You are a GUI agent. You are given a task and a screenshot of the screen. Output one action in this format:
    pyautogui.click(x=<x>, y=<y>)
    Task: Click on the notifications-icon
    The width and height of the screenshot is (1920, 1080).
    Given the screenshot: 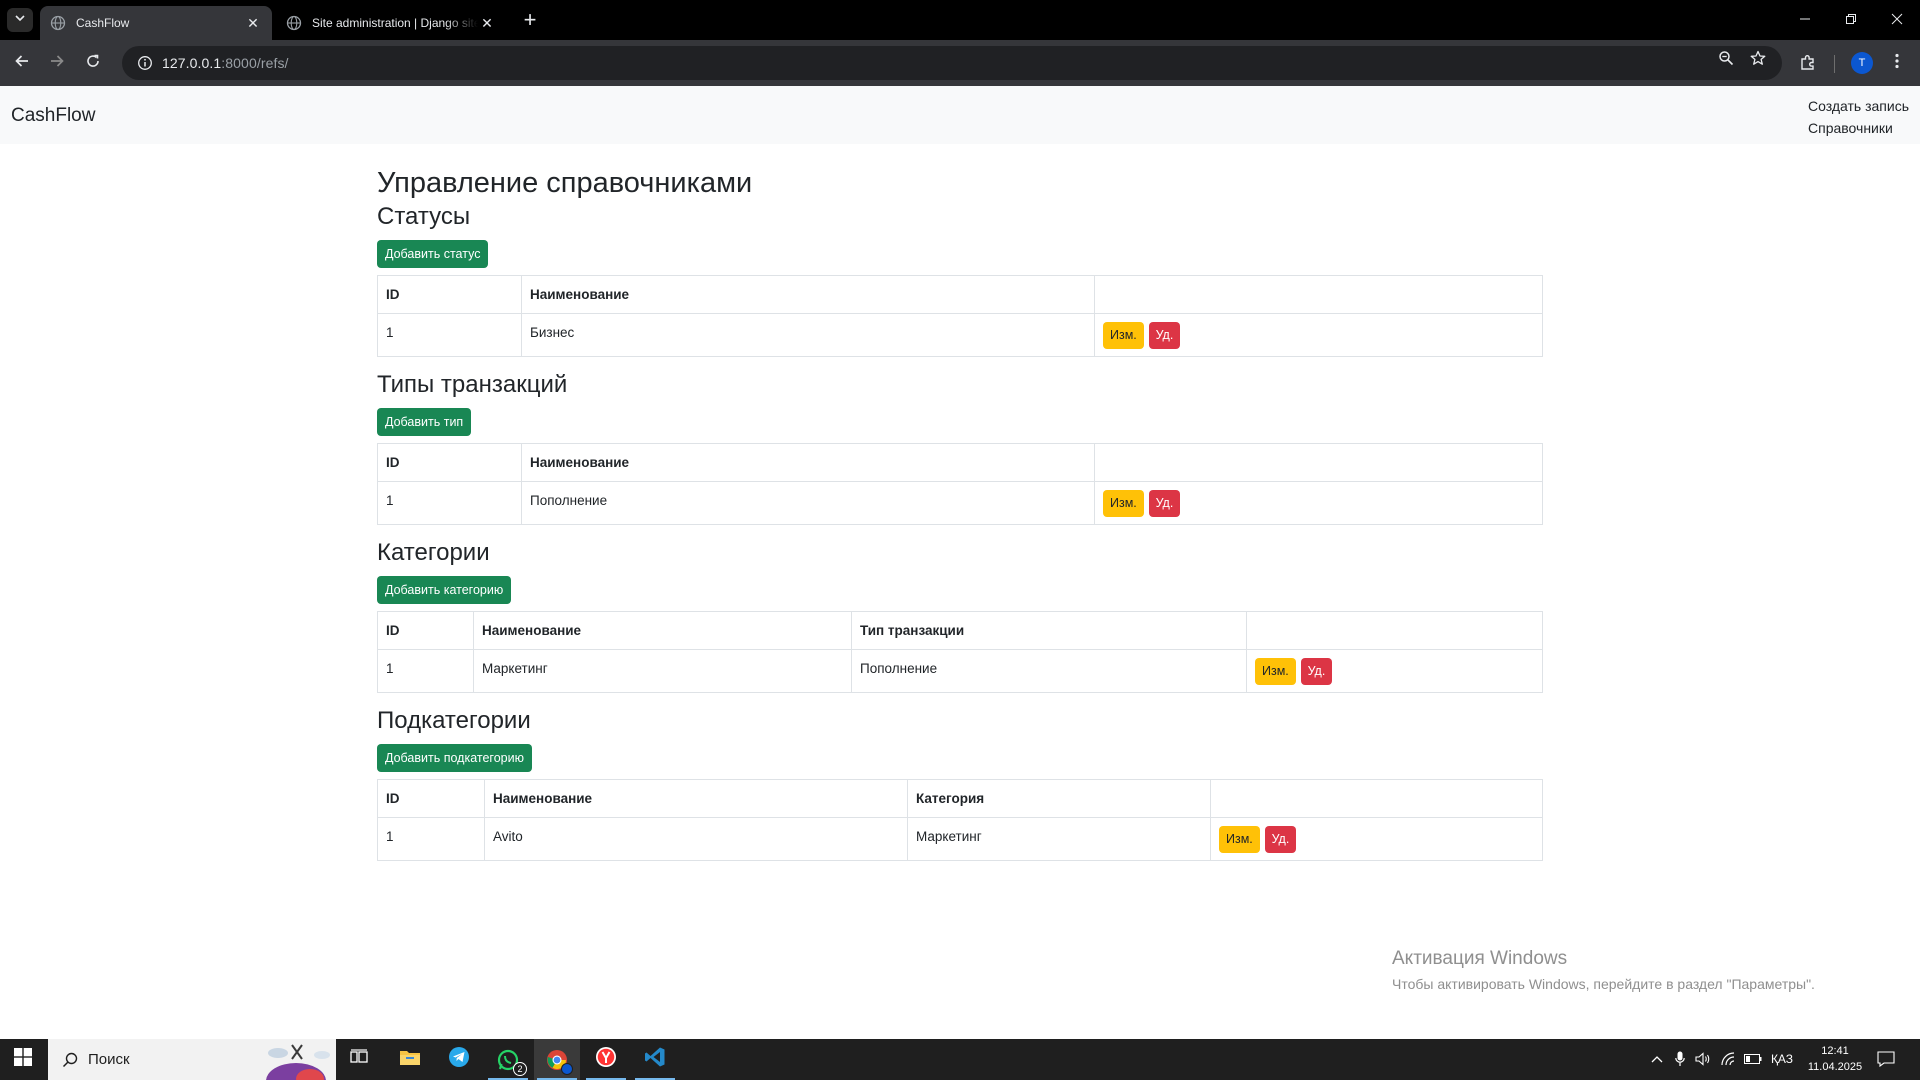 What is the action you would take?
    pyautogui.click(x=1886, y=1059)
    